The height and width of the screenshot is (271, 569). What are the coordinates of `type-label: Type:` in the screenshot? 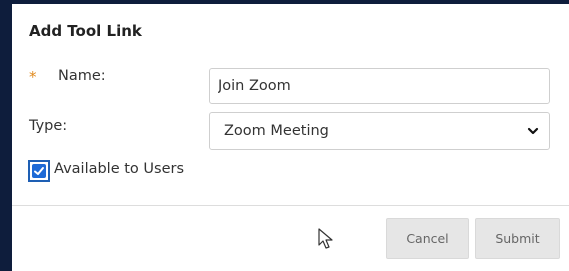 It's located at (48, 126).